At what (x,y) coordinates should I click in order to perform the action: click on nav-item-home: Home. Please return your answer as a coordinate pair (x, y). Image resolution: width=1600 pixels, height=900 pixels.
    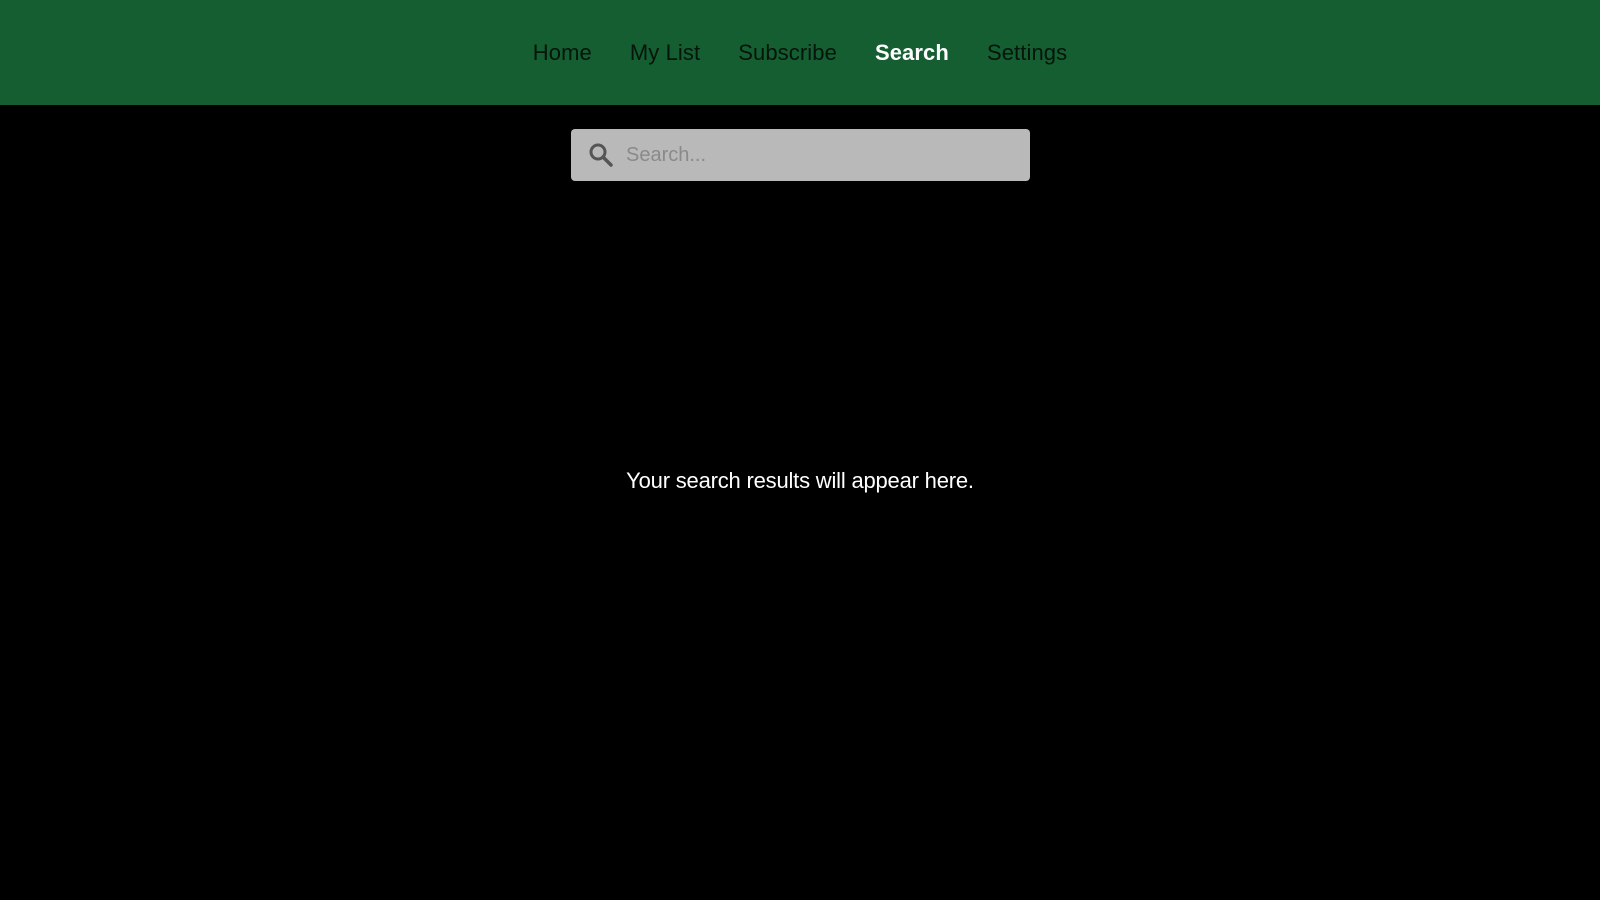
    Looking at the image, I should click on (562, 53).